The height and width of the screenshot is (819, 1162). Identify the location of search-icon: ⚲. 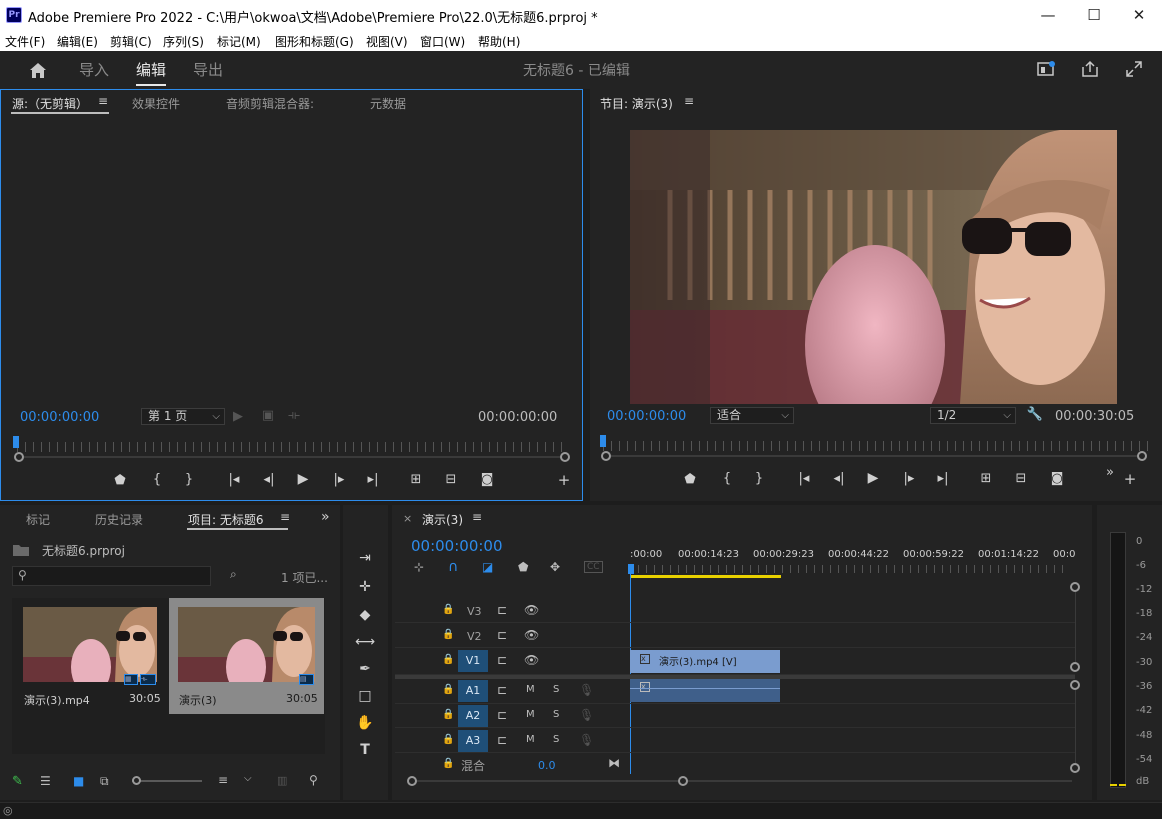
(313, 780).